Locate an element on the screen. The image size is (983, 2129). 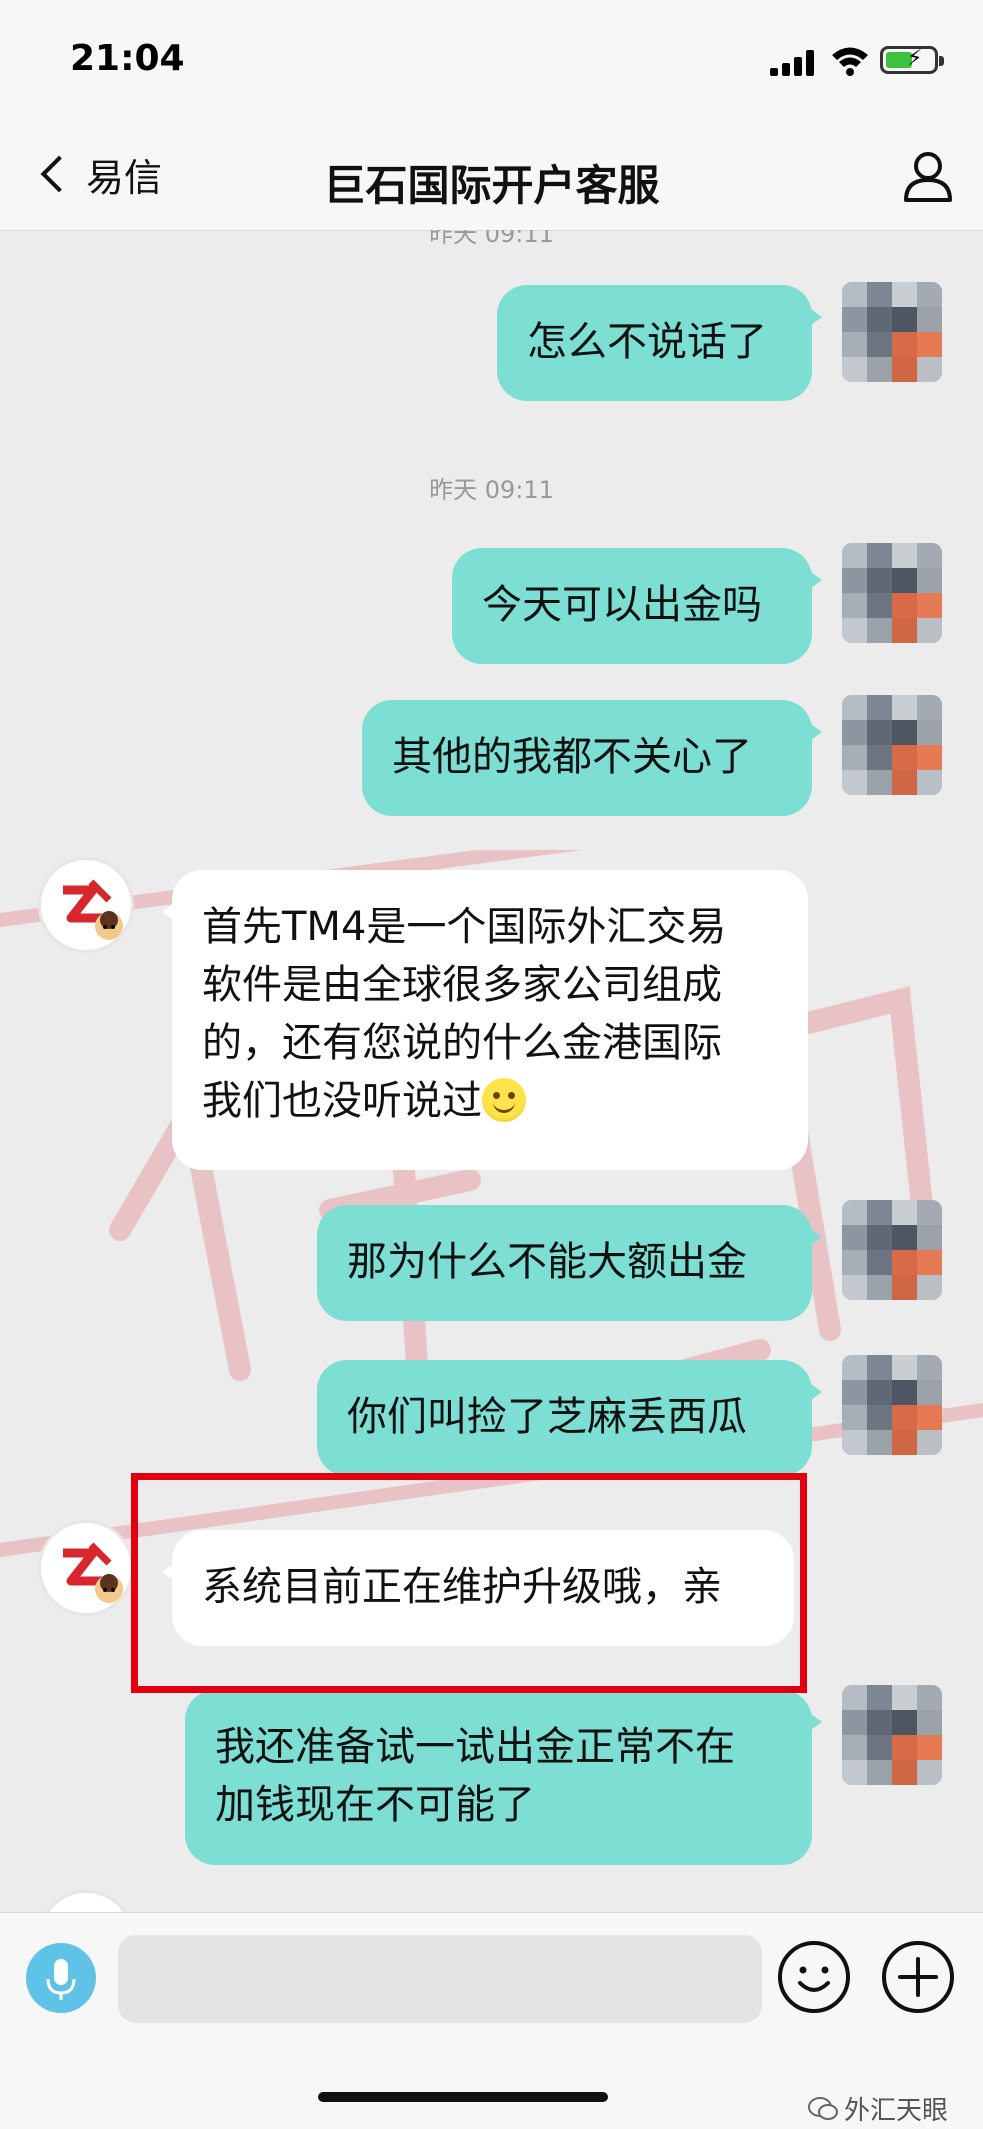
source-watermark-text: 外汇天眼 is located at coordinates (896, 2111).